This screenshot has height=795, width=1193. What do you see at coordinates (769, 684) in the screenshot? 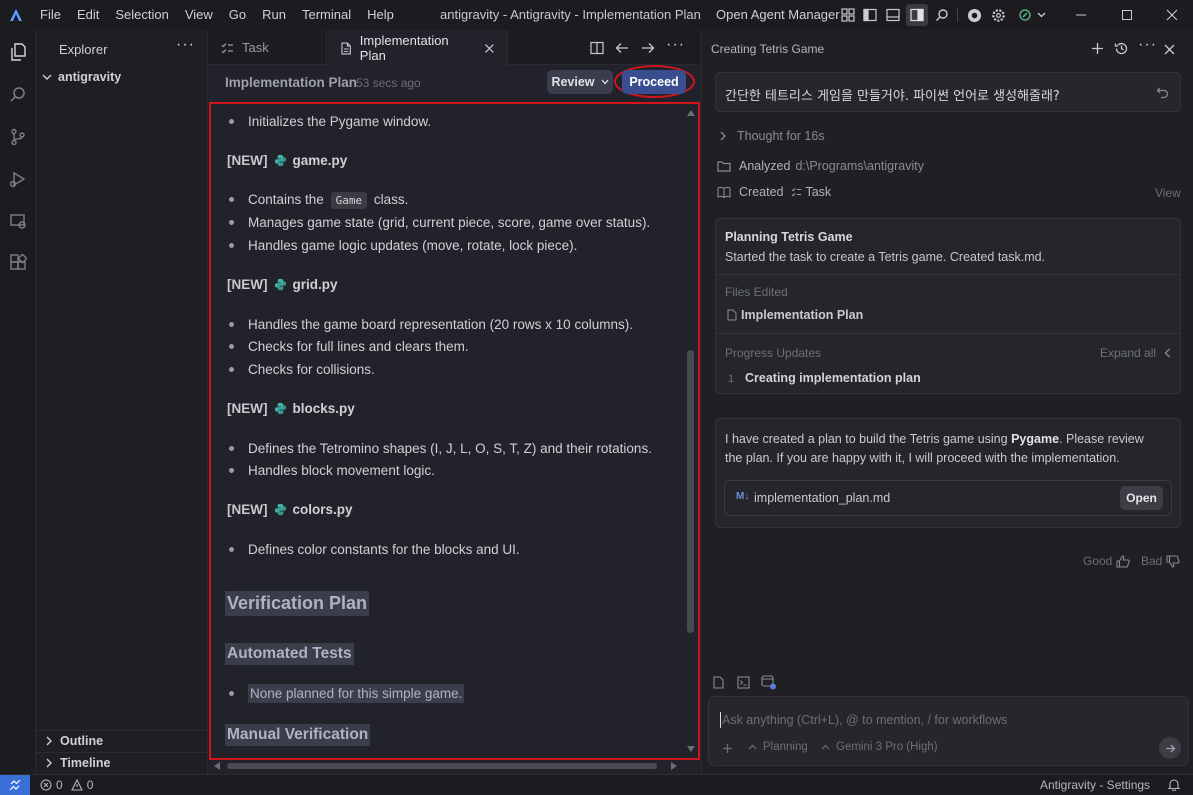
I see `browser-icon` at bounding box center [769, 684].